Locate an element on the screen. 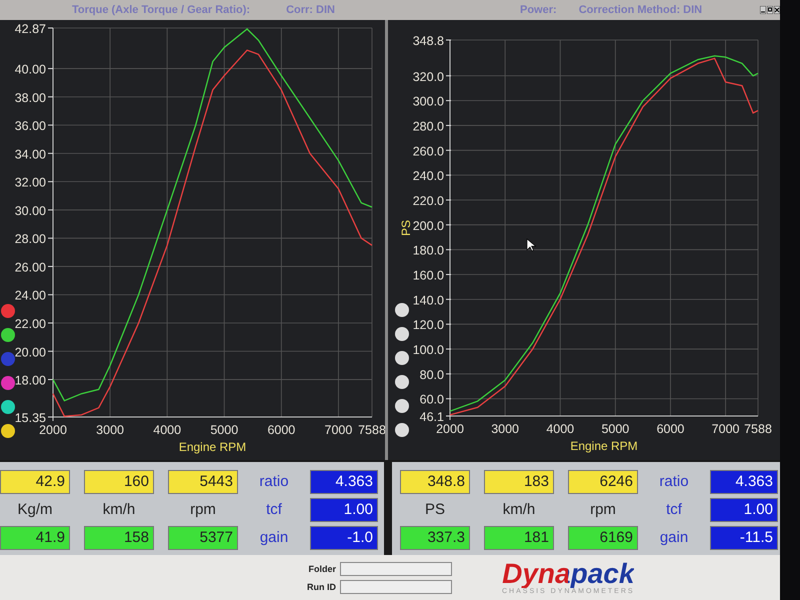  current-value-box: 158 is located at coordinates (119, 538).